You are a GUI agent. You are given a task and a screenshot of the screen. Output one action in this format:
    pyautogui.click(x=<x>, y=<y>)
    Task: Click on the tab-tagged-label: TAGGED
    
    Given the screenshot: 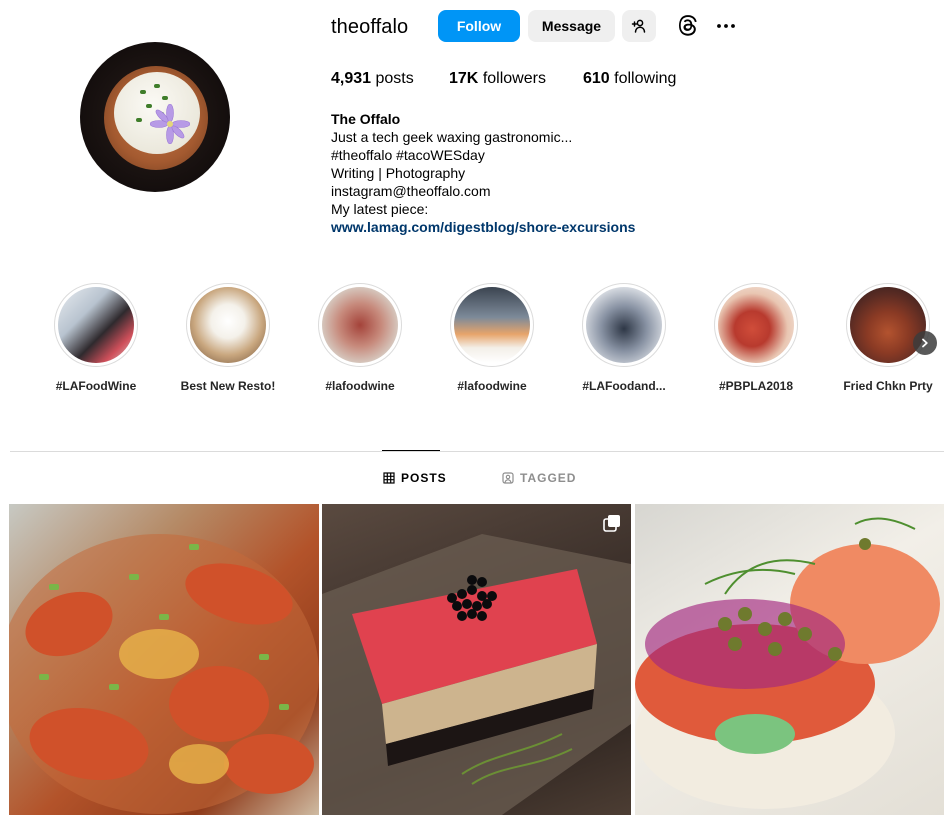 What is the action you would take?
    pyautogui.click(x=548, y=478)
    